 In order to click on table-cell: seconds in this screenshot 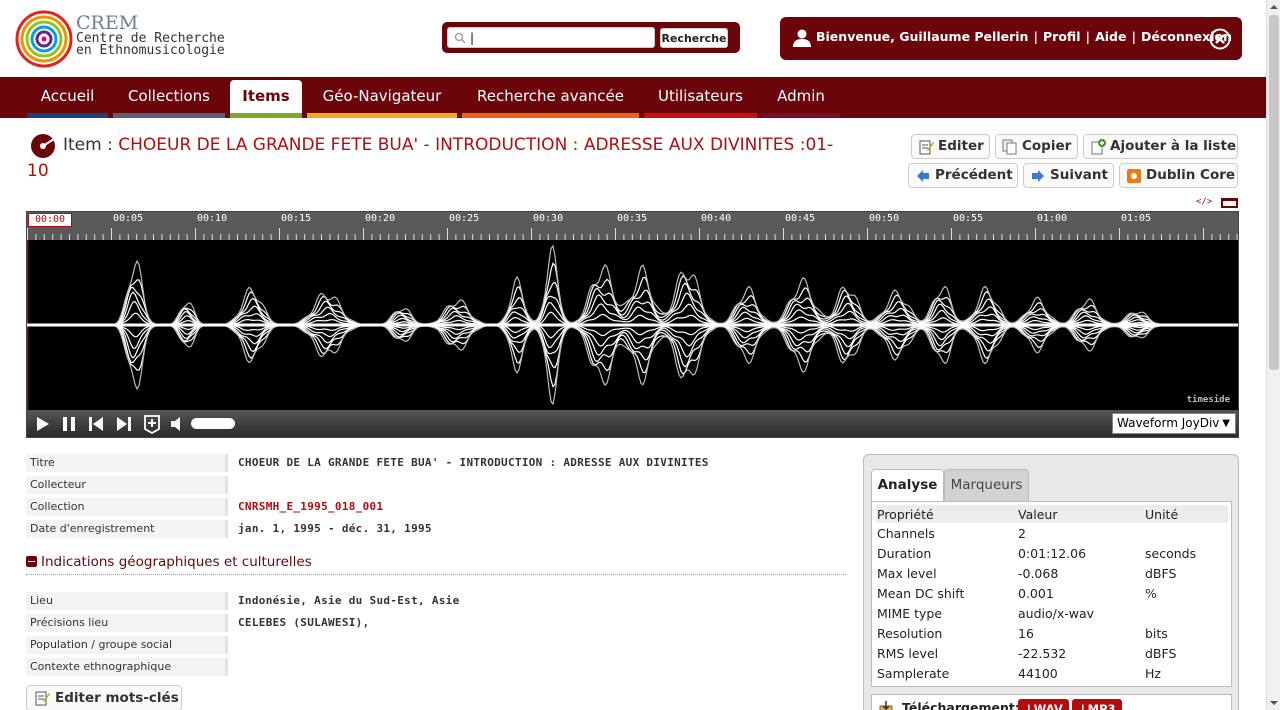, I will do `click(1171, 553)`.